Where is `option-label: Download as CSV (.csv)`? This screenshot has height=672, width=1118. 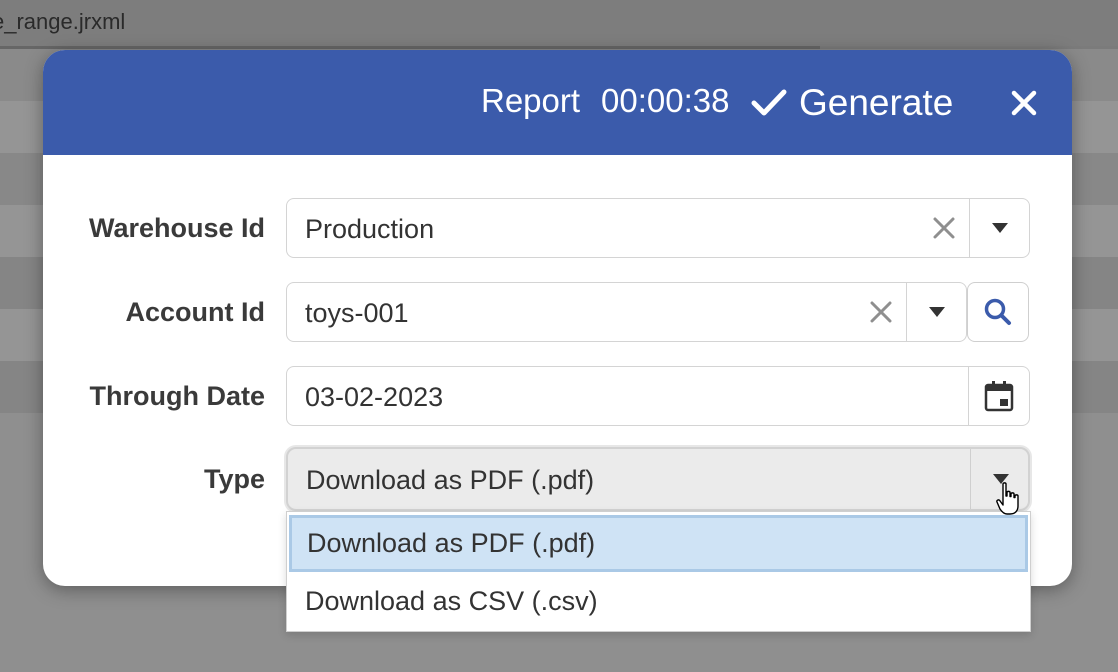
option-label: Download as CSV (.csv) is located at coordinates (451, 601).